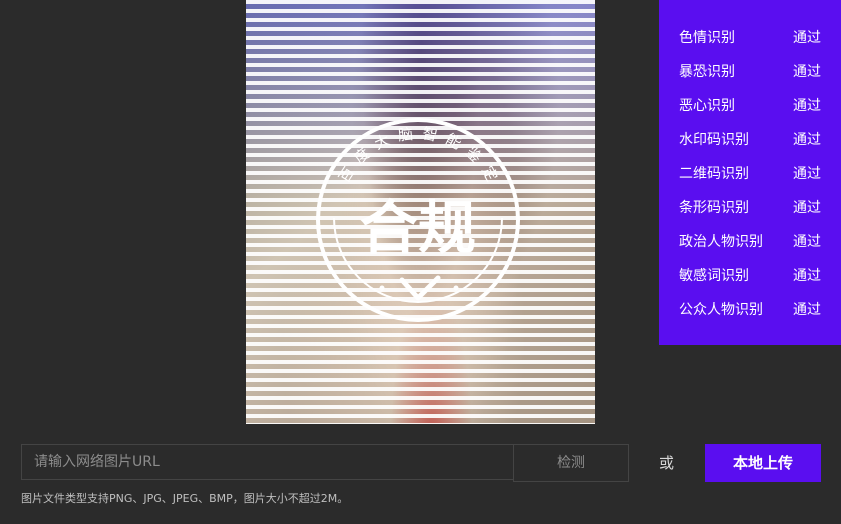 The width and height of the screenshot is (841, 524). What do you see at coordinates (750, 37) in the screenshot?
I see `result-item: 色情识别 通过` at bounding box center [750, 37].